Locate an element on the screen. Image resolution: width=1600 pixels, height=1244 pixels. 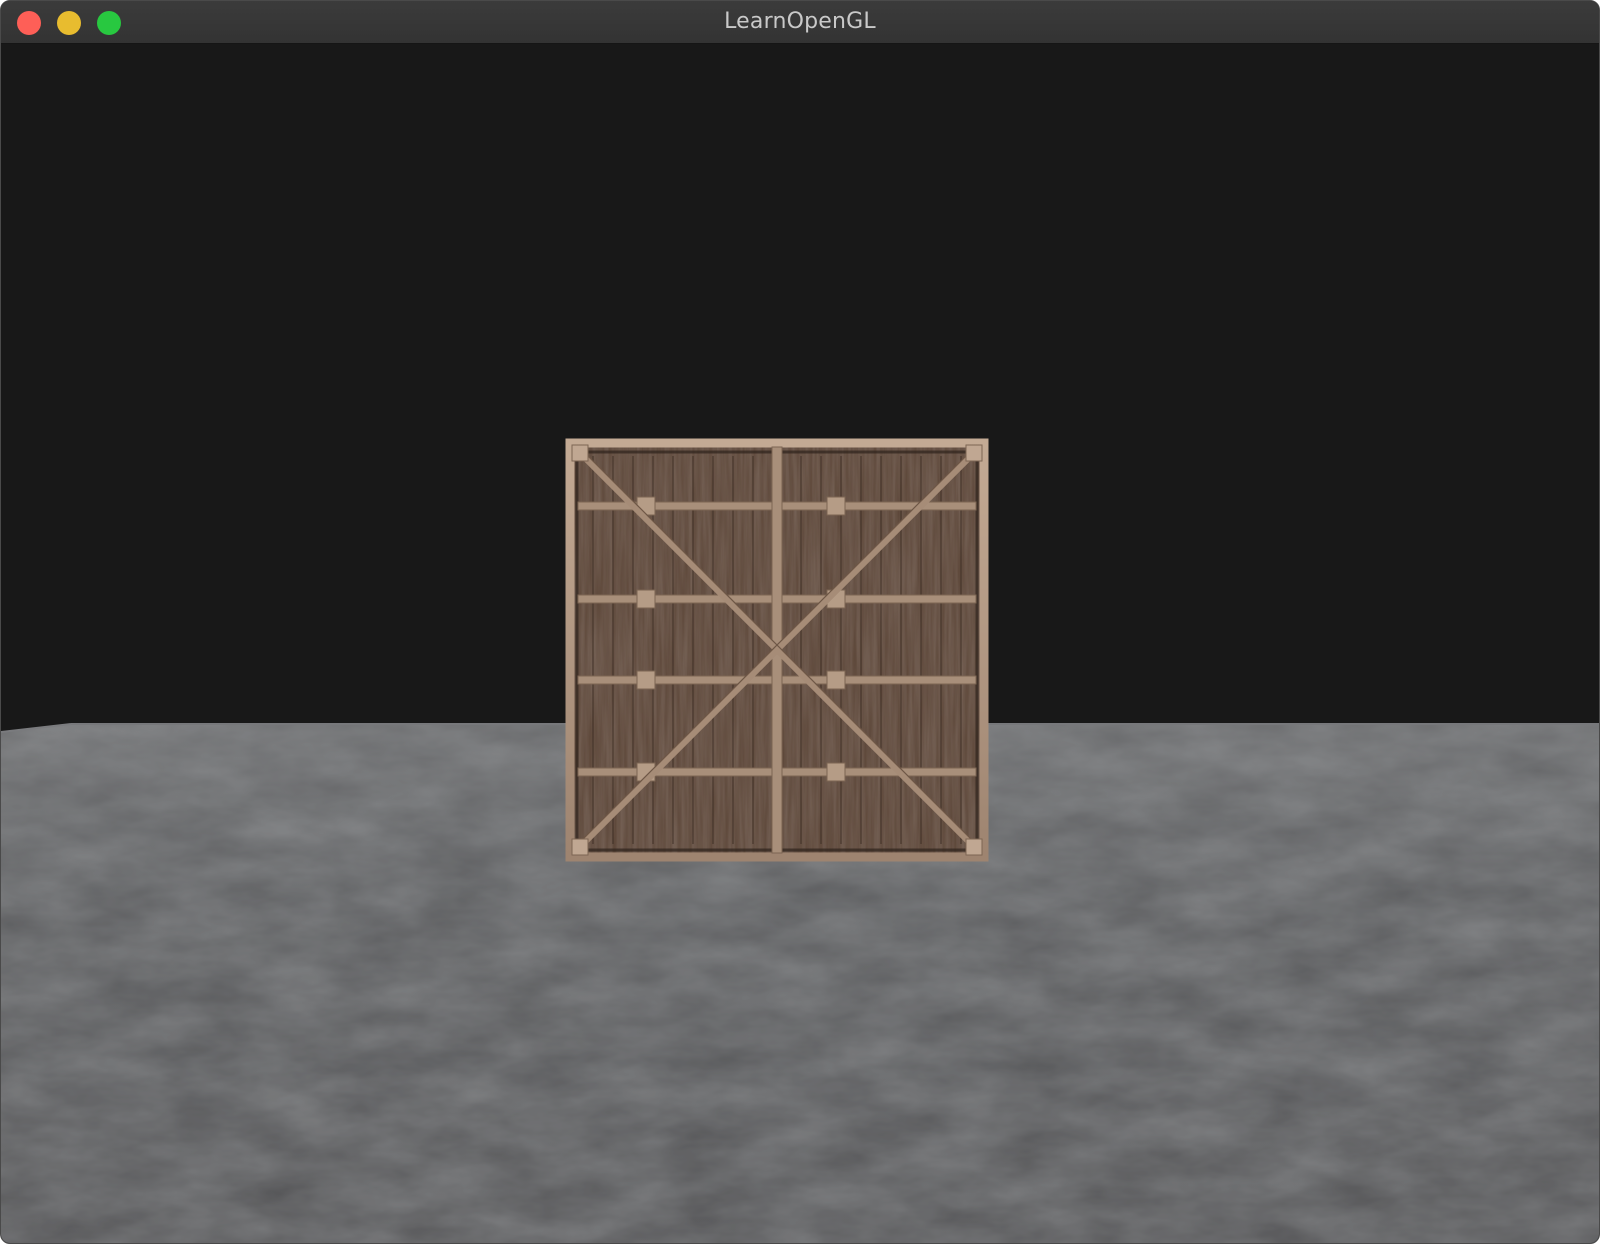
title-bar: LearnOpenGL is located at coordinates (800, 22).